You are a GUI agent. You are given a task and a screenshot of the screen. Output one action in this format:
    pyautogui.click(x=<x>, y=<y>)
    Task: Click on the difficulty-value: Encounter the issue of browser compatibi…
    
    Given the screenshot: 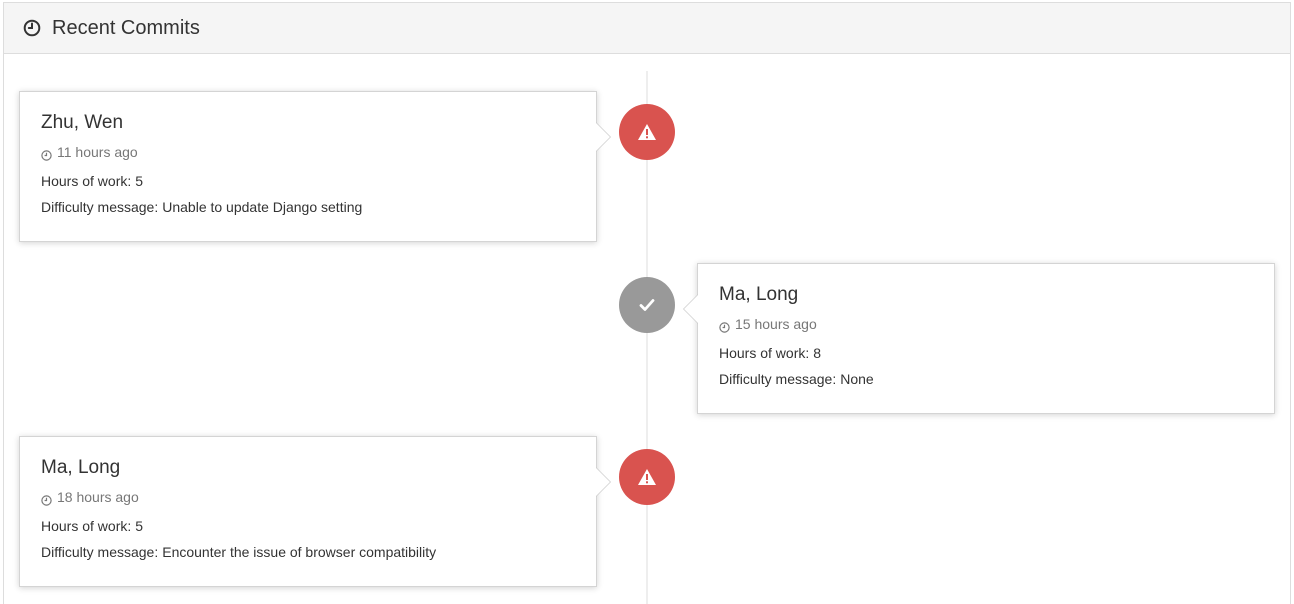 What is the action you would take?
    pyautogui.click(x=299, y=552)
    